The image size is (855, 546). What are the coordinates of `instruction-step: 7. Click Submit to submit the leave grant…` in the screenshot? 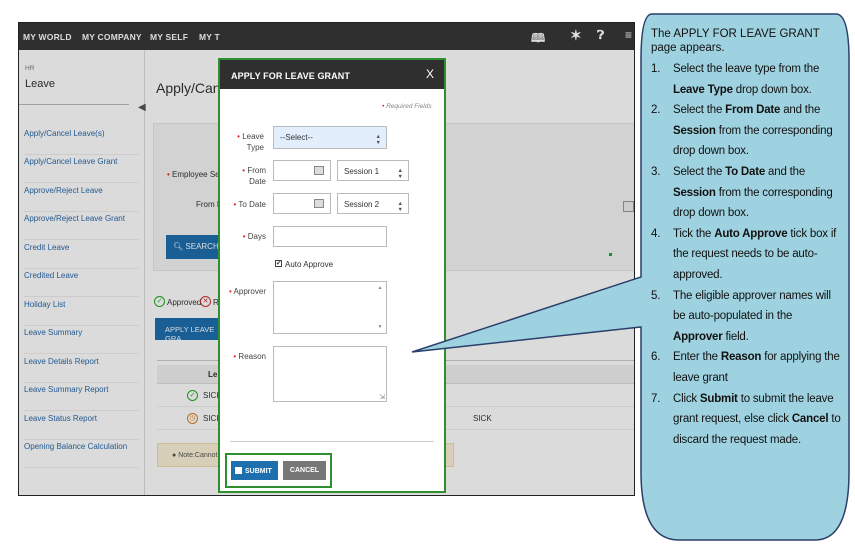 It's located at (746, 420).